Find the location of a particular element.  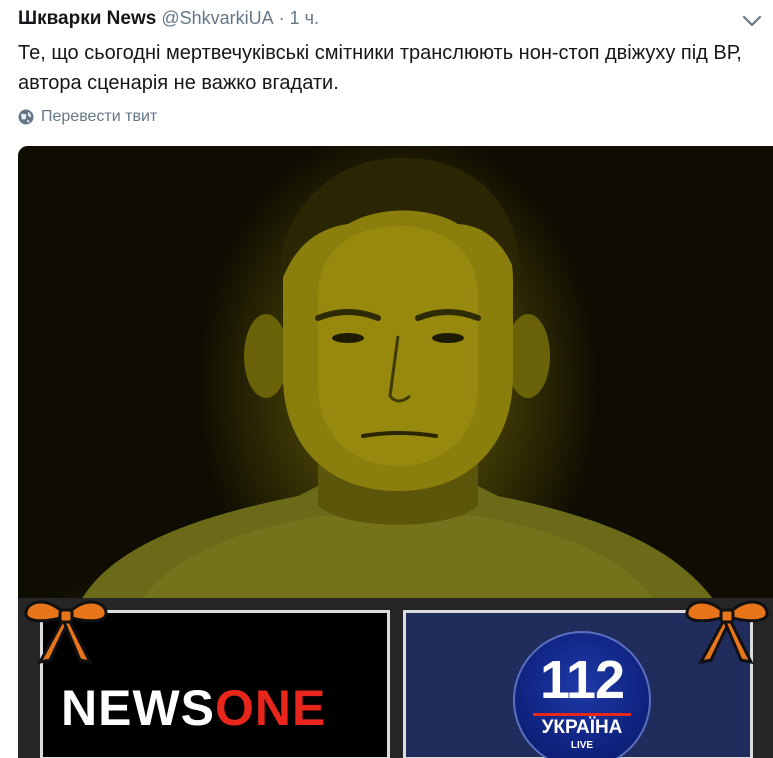

channel-logo-line is located at coordinates (582, 714).